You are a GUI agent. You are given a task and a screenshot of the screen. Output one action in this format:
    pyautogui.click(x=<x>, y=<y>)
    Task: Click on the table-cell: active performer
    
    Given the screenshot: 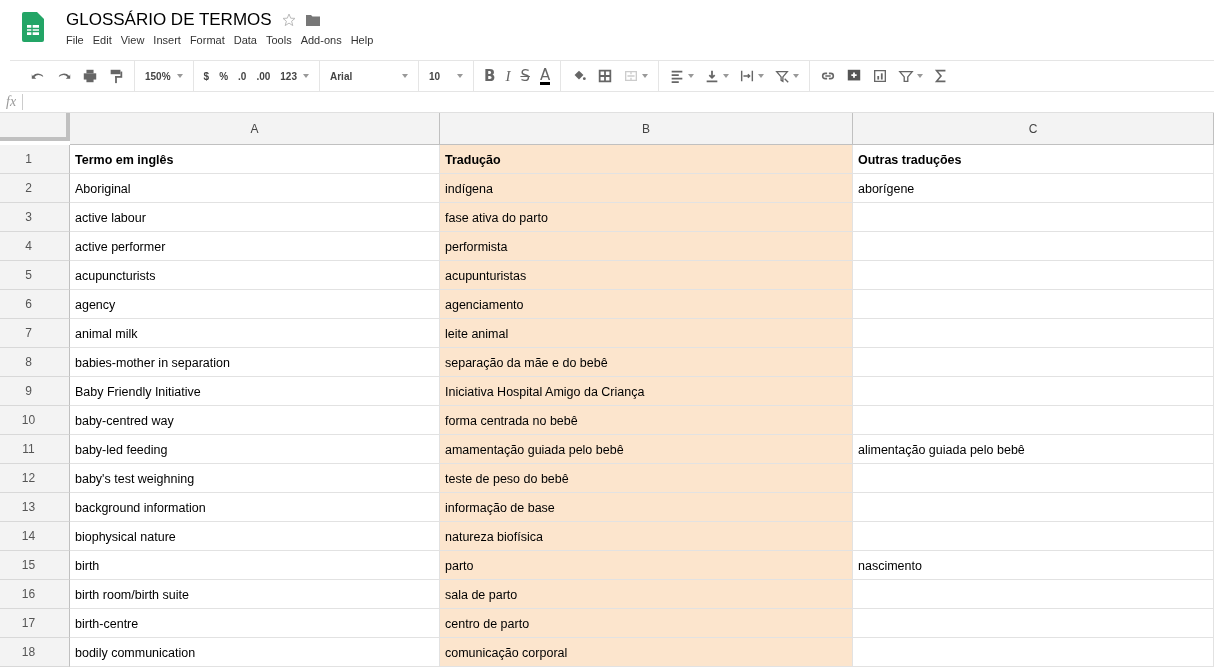 What is the action you would take?
    pyautogui.click(x=255, y=246)
    